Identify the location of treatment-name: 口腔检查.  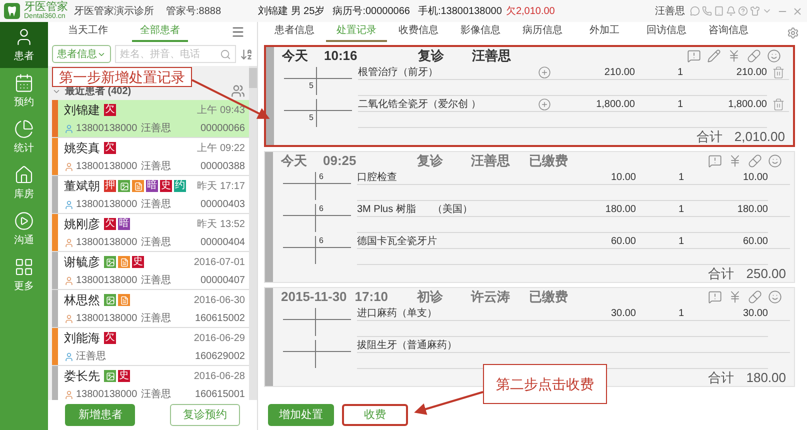
(377, 177).